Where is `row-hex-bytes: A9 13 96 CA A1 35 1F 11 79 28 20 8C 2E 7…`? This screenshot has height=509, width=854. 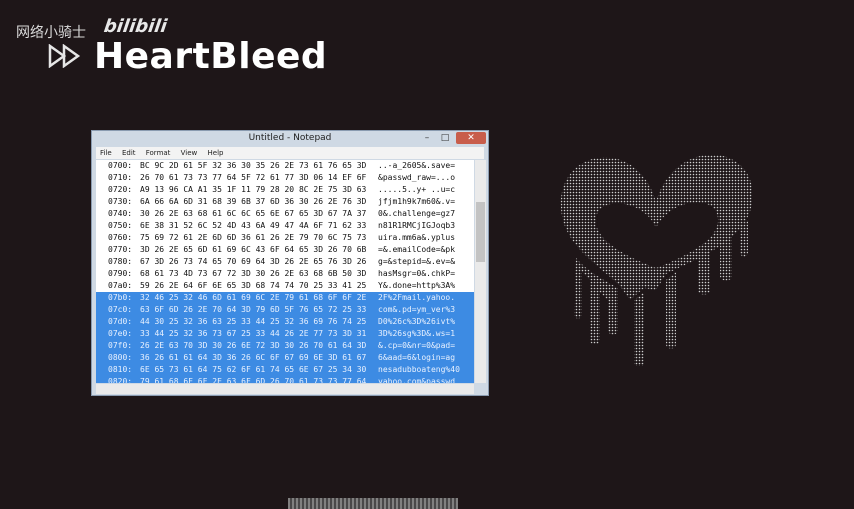 row-hex-bytes: A9 13 96 CA A1 35 1F 11 79 28 20 8C 2E 7… is located at coordinates (253, 189).